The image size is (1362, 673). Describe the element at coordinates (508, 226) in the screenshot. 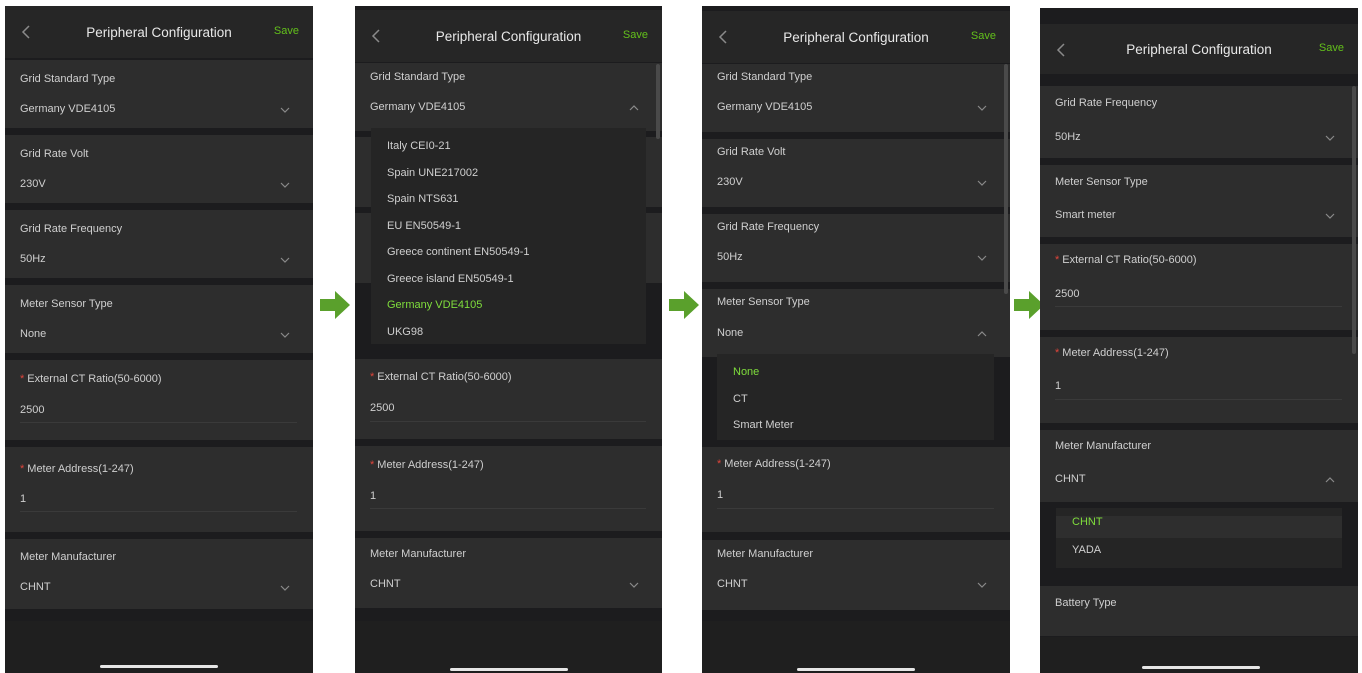

I see `dropdown-option: EU EN50549-1` at that location.